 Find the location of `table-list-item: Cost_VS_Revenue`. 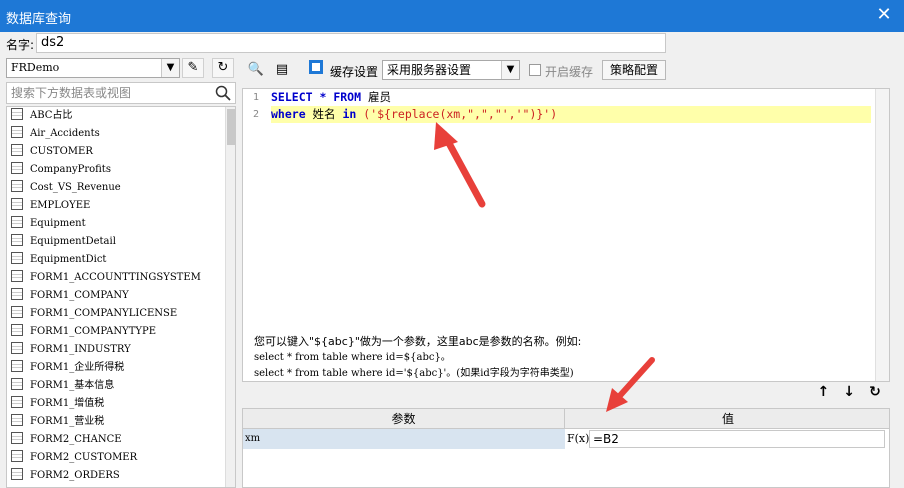

table-list-item: Cost_VS_Revenue is located at coordinates (121, 188).